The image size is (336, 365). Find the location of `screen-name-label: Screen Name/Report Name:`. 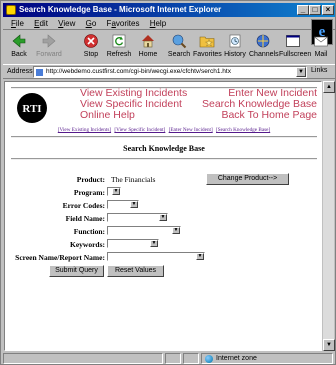

screen-name-label: Screen Name/Report Name: is located at coordinates (60, 257).